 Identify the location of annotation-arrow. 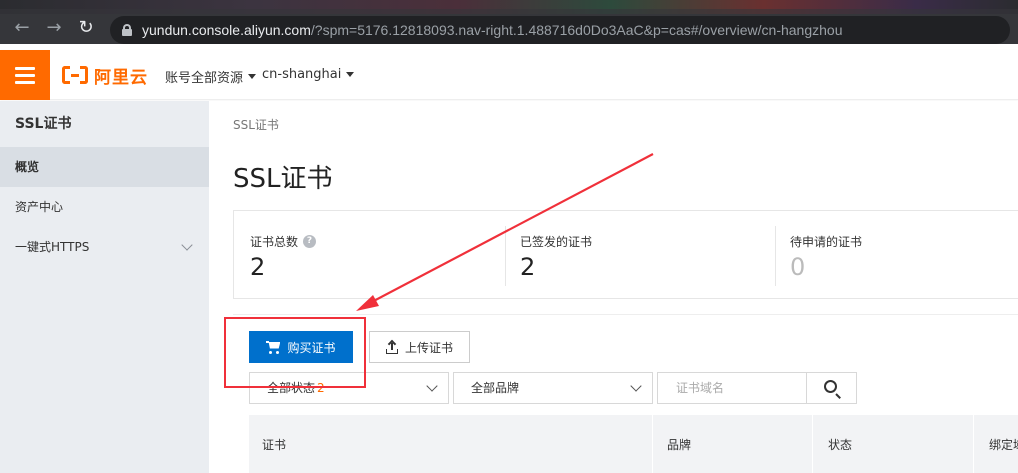
(505, 232).